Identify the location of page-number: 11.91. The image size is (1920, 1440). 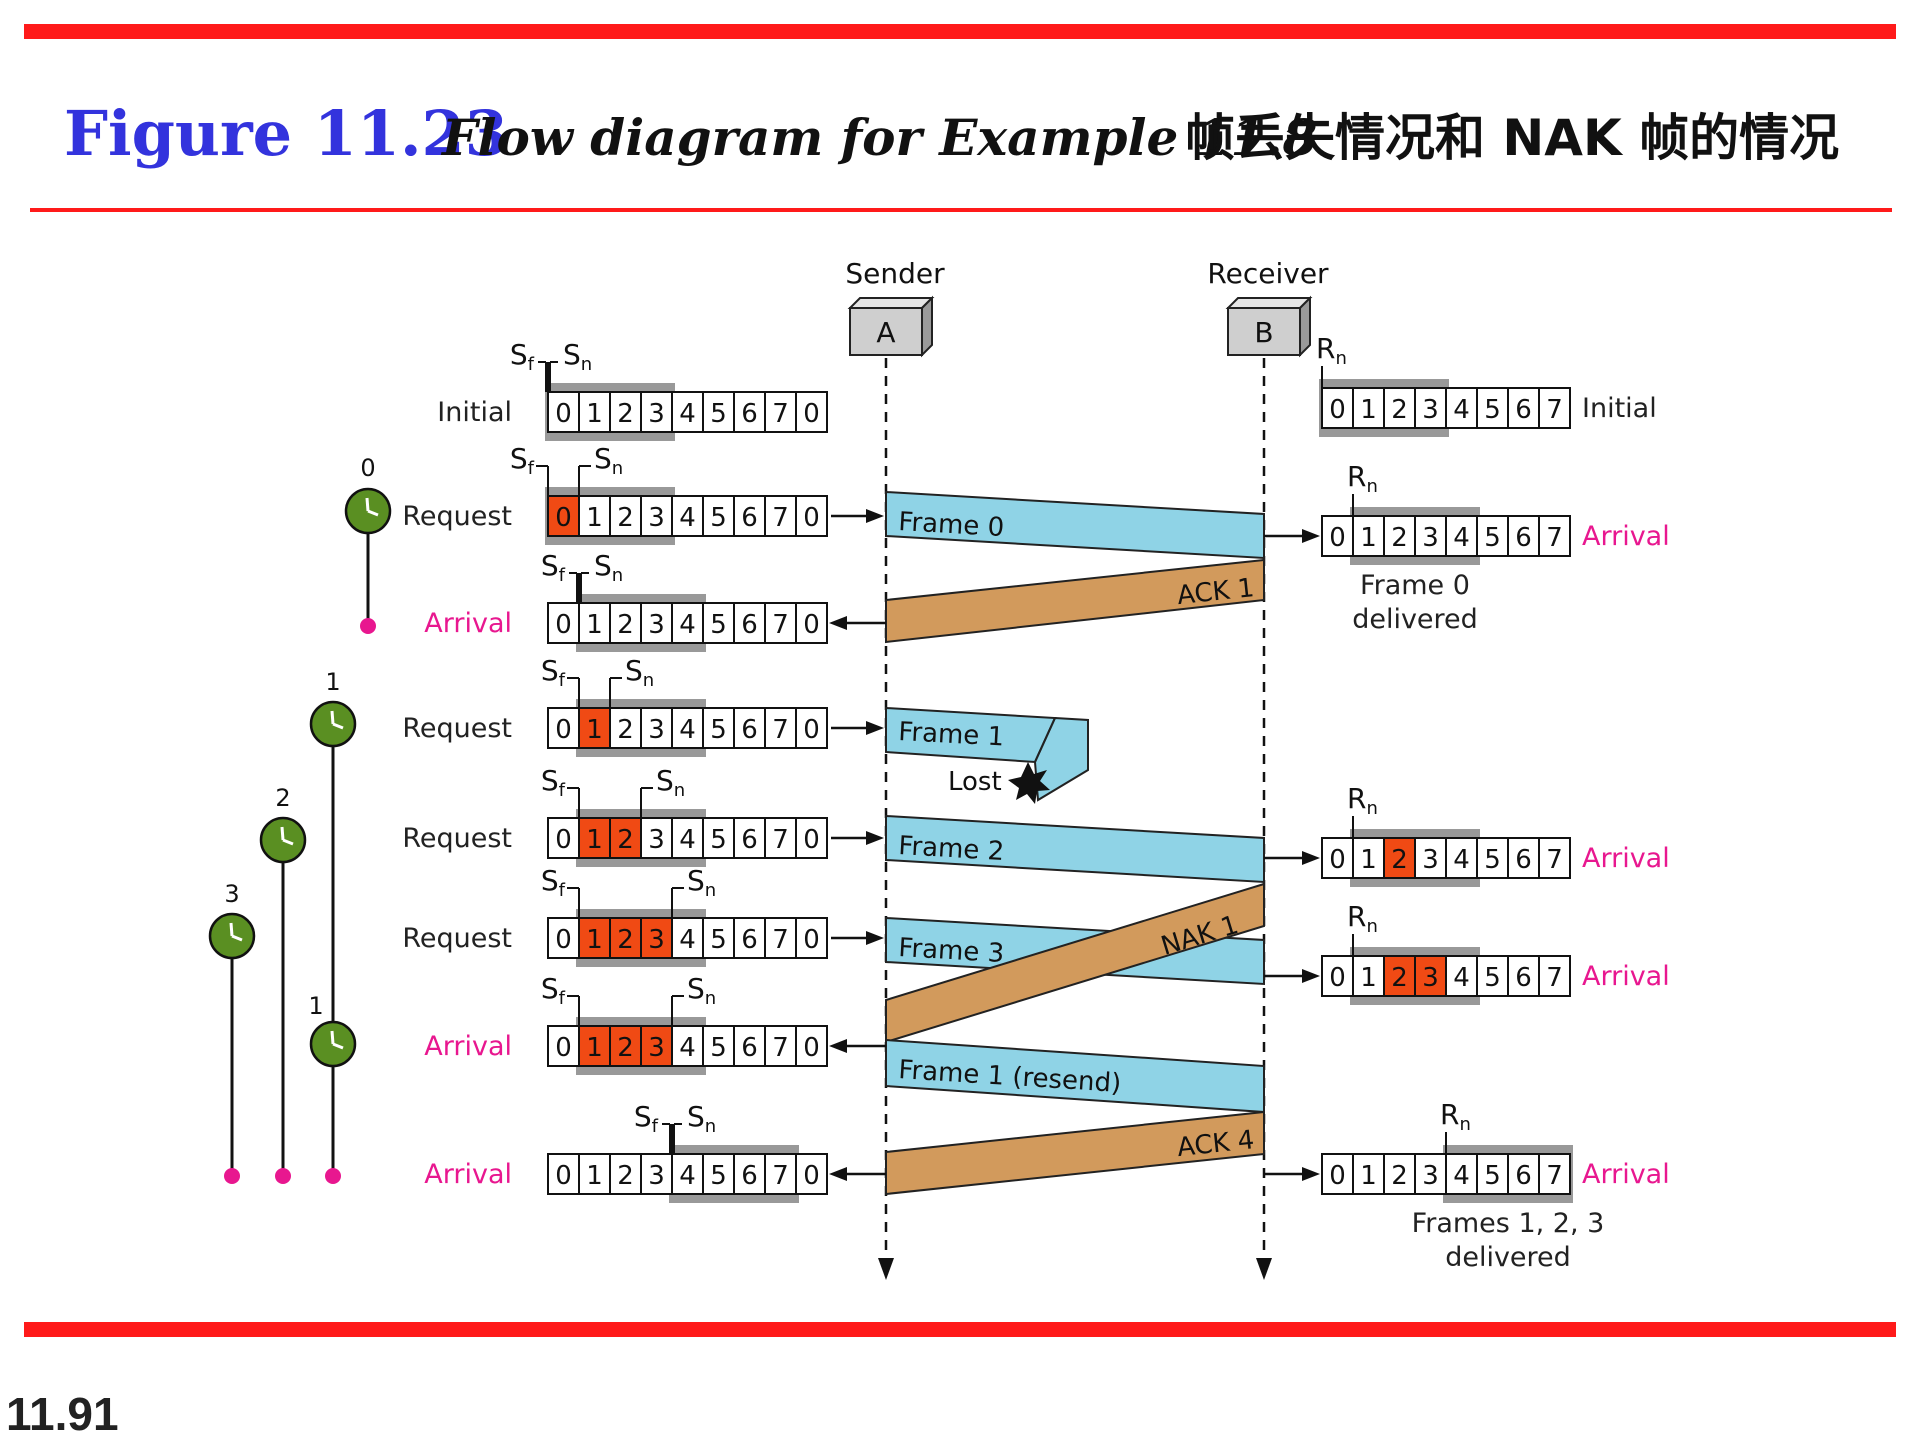
(62, 1414).